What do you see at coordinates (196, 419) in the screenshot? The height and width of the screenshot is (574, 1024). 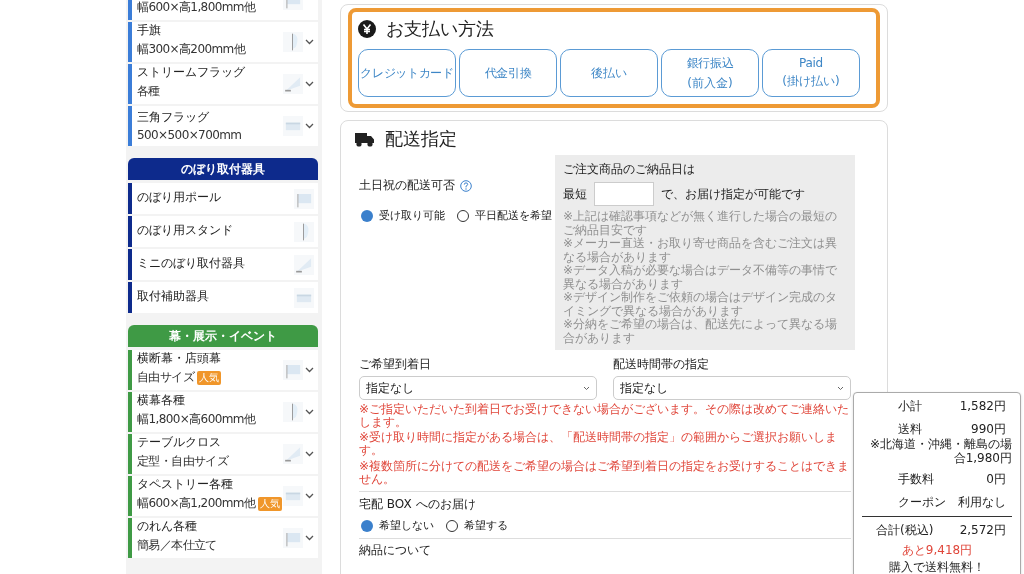 I see `item-subtitle: 幅1,800×高600mm他` at bounding box center [196, 419].